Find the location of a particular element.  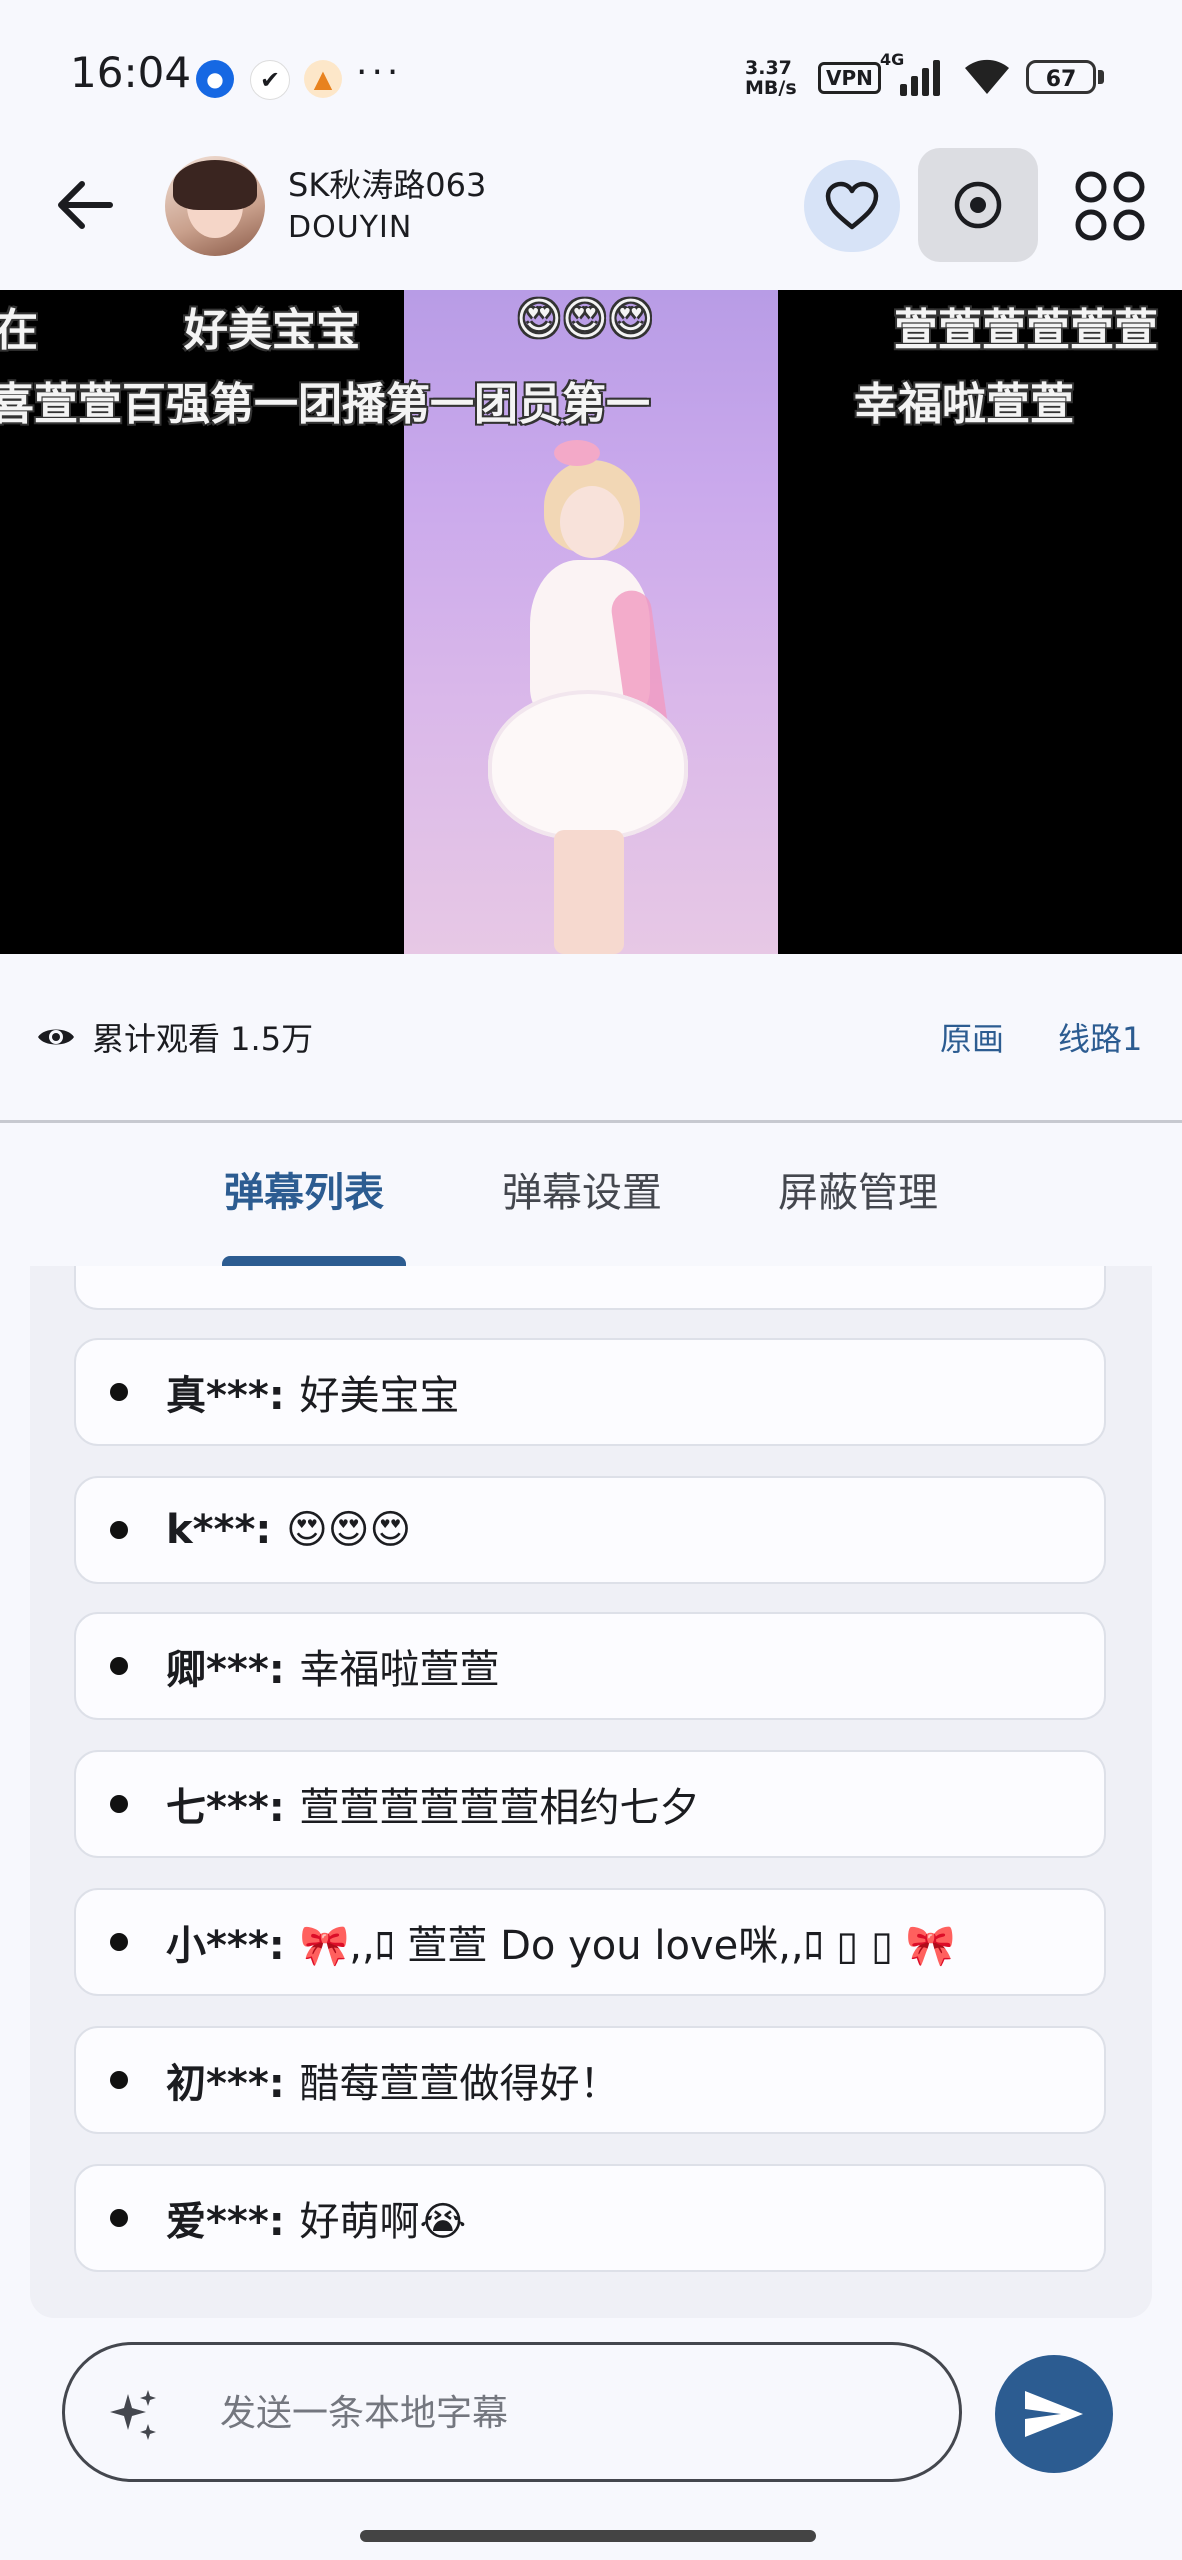

danmaku-user: 初***: is located at coordinates (225, 2084).